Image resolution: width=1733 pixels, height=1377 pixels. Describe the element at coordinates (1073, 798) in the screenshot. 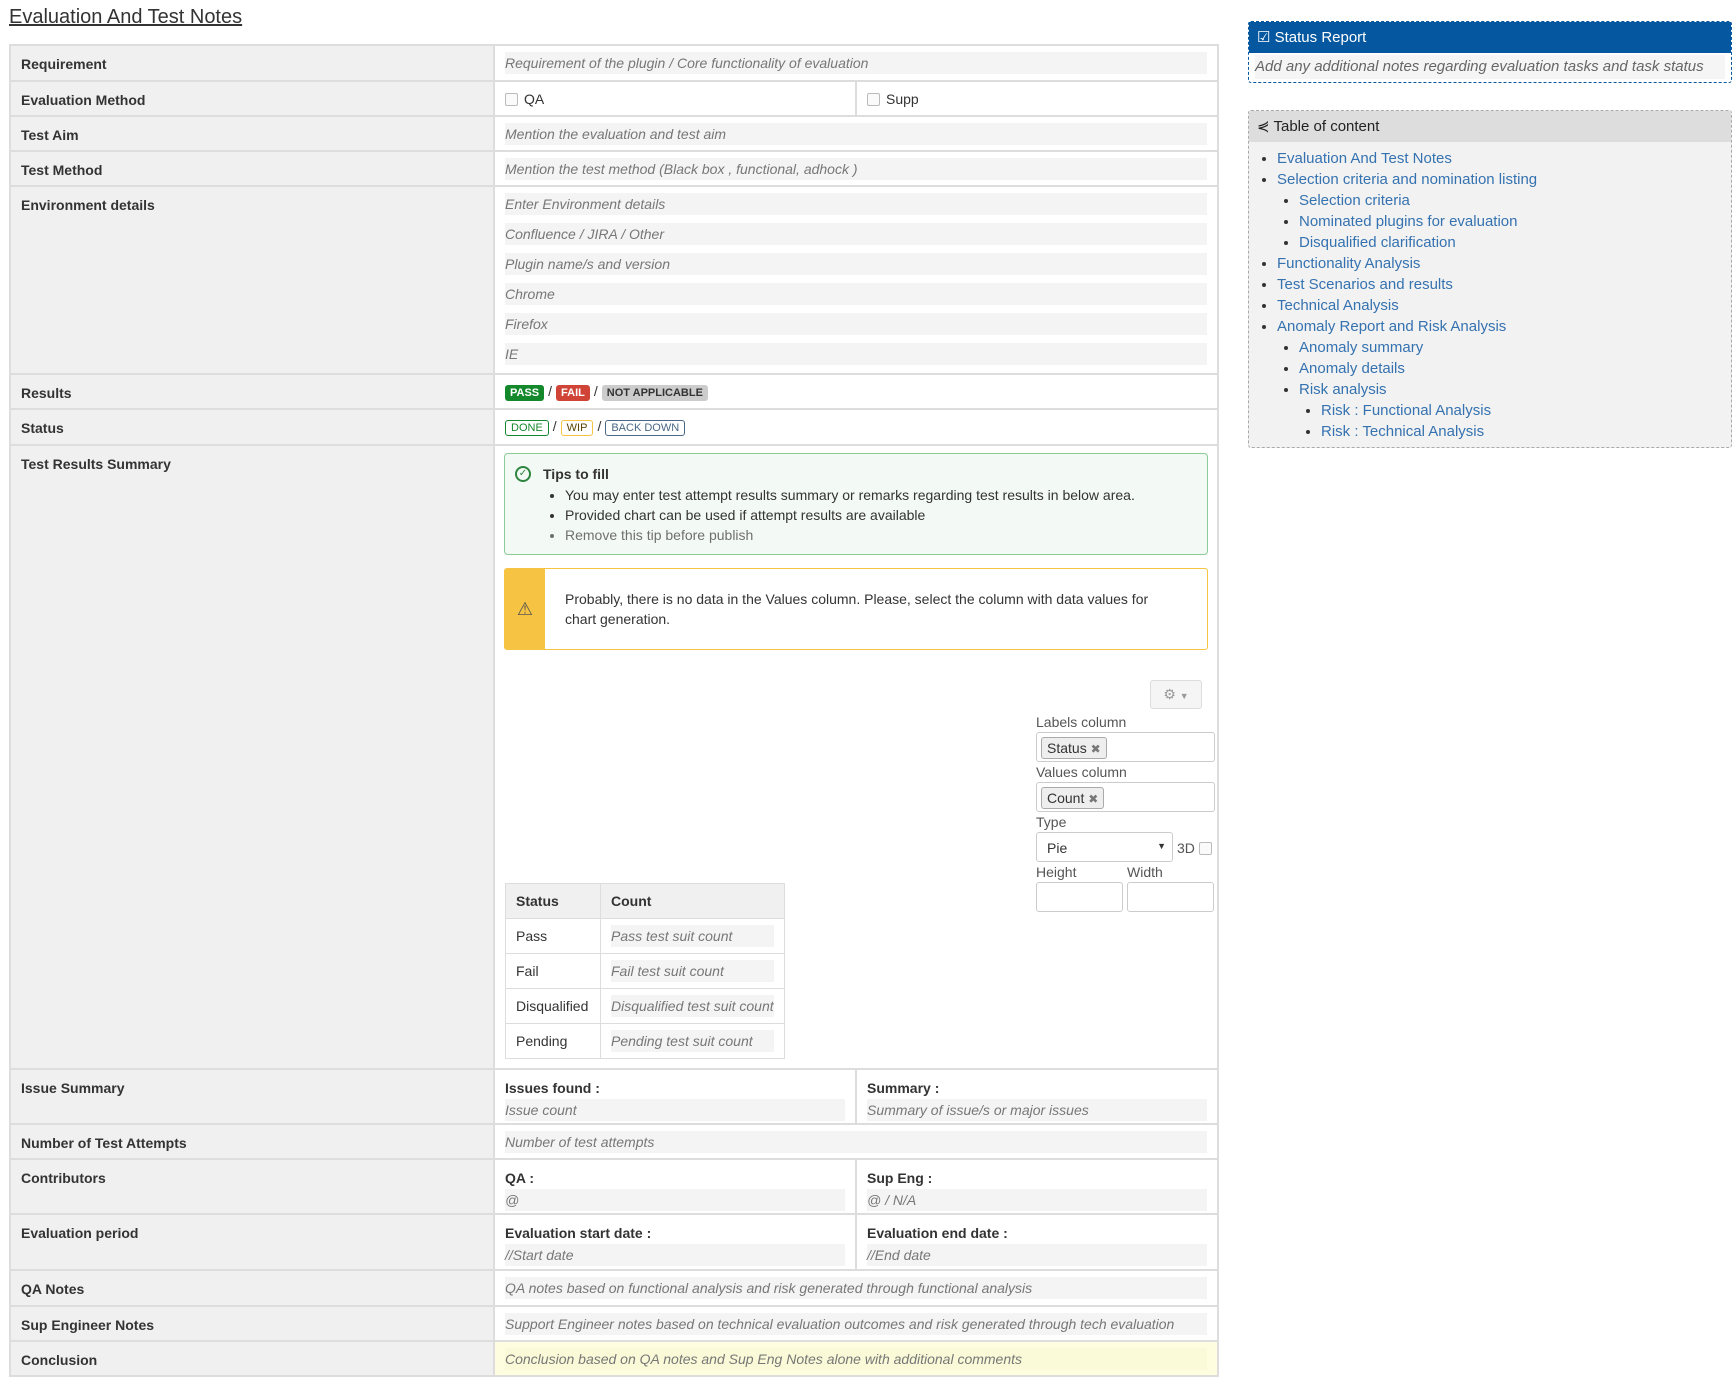

I see `count-tag: Count ✖` at that location.